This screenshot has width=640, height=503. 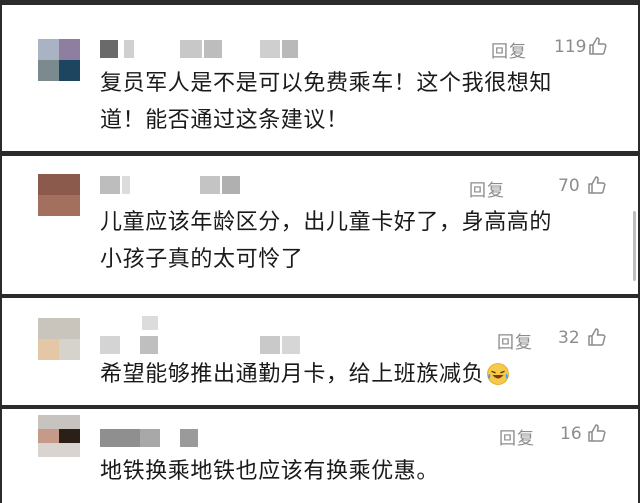 What do you see at coordinates (202, 259) in the screenshot?
I see `comment-line: 小孩子真的太可怜了` at bounding box center [202, 259].